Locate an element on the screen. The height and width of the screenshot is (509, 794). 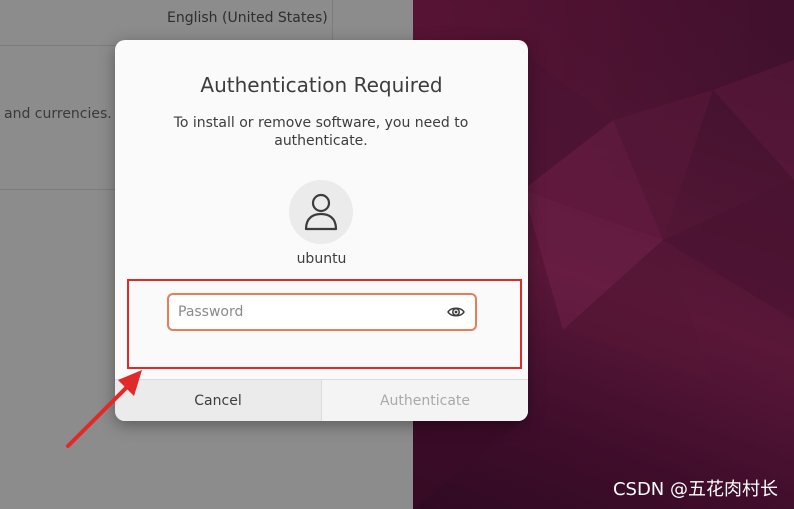
dialog-title: Authentication Required is located at coordinates (321, 85).